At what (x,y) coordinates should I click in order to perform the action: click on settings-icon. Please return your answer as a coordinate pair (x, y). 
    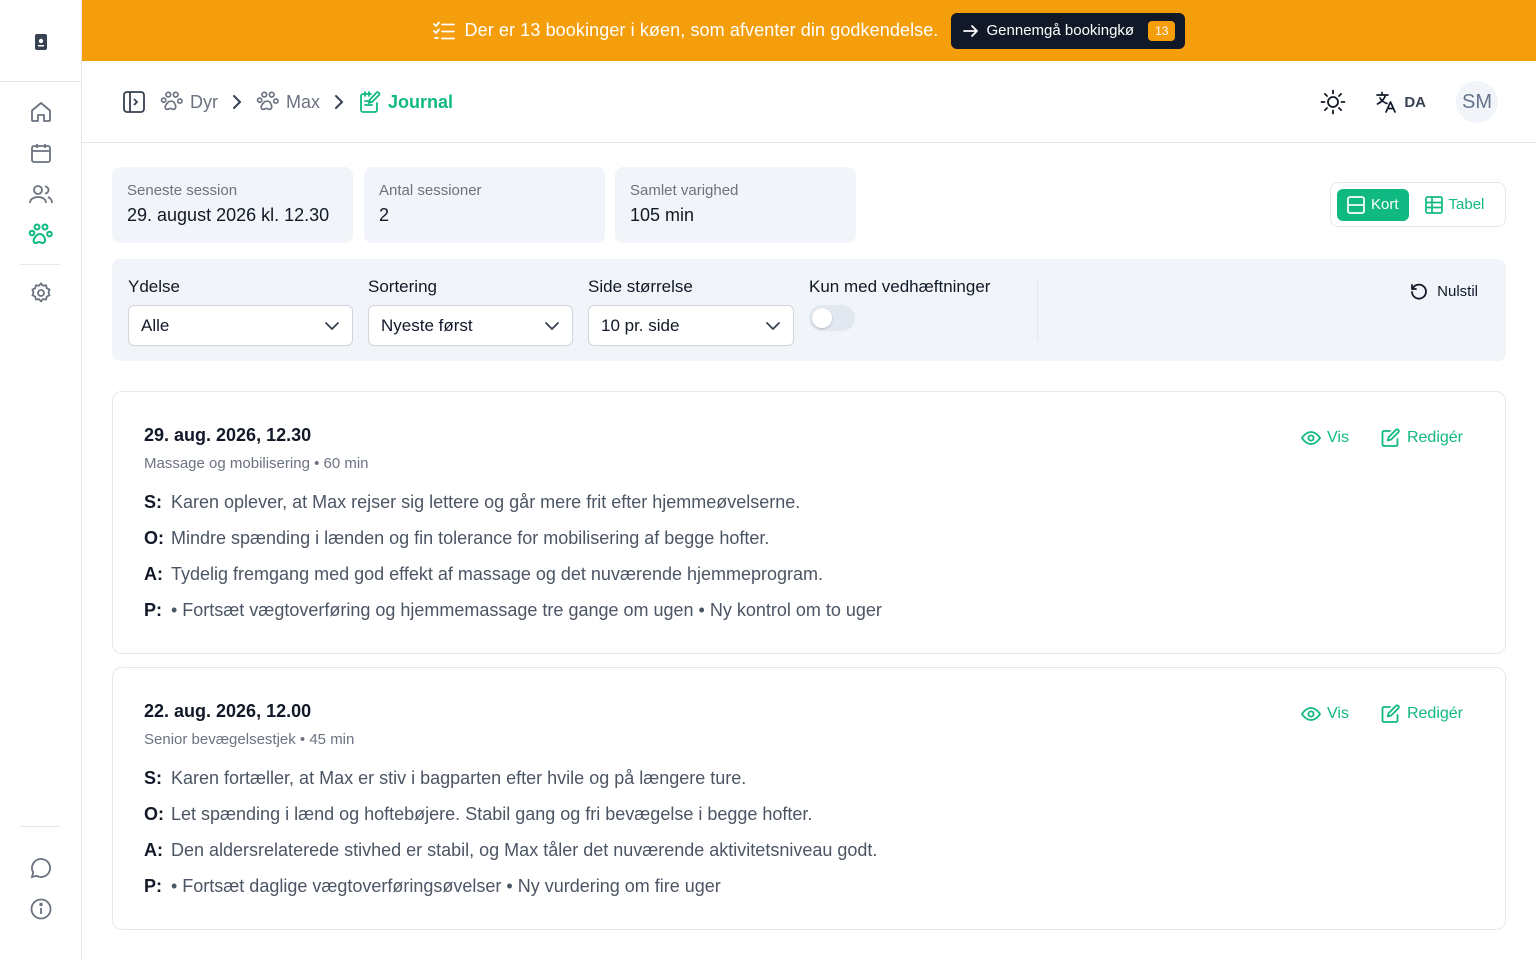
    Looking at the image, I should click on (41, 293).